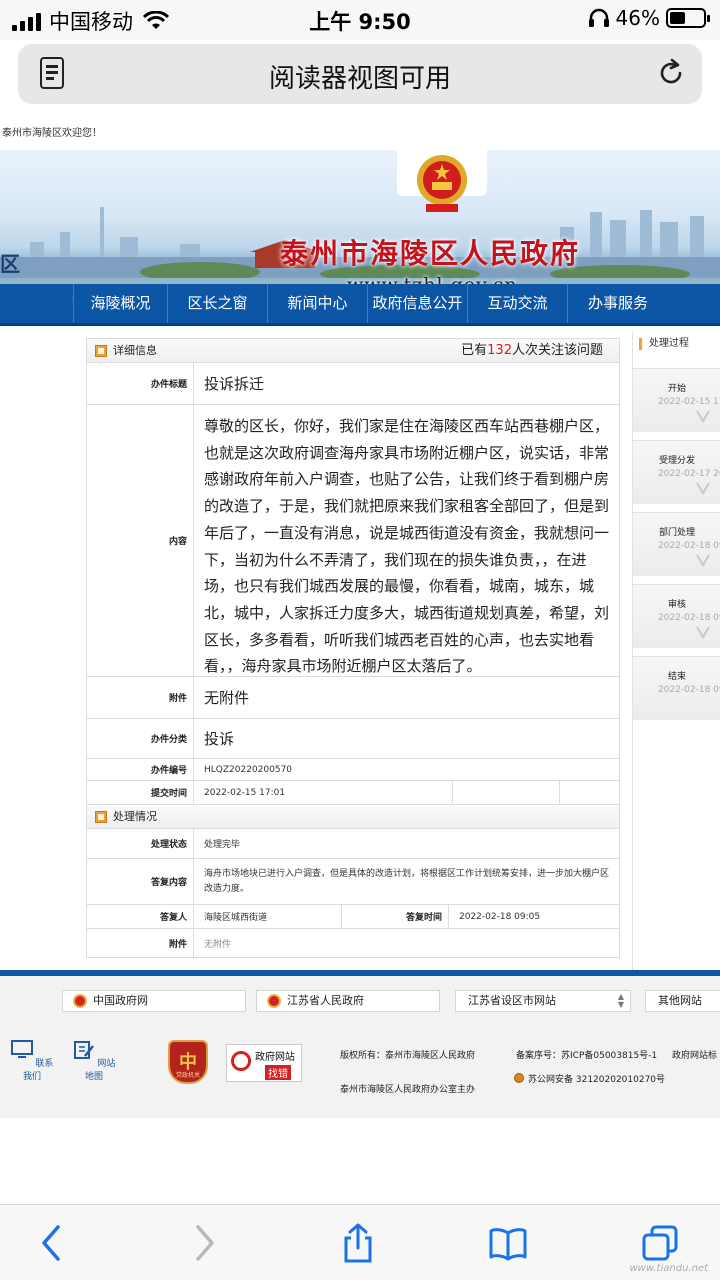  I want to click on address-title: 阅读器视图可用, so click(360, 76).